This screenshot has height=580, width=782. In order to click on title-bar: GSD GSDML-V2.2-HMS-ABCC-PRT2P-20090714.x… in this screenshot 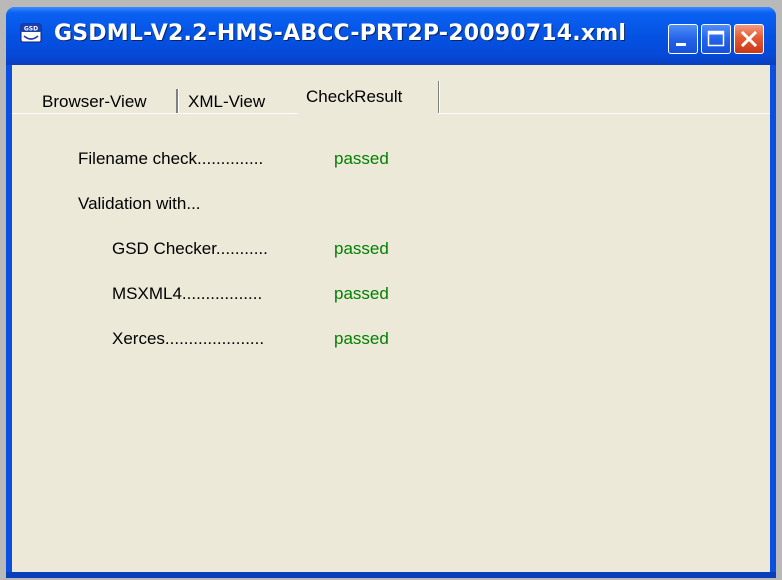, I will do `click(391, 36)`.